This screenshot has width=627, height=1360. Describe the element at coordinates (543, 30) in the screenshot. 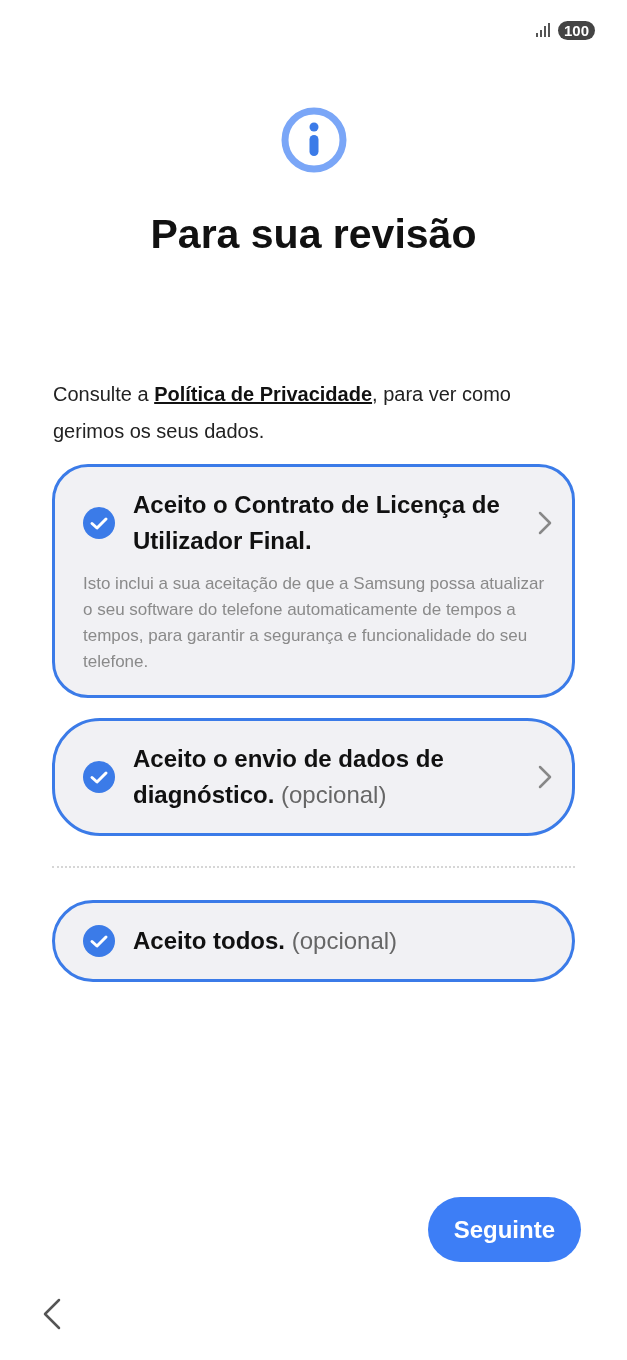

I see `signal-icon` at that location.